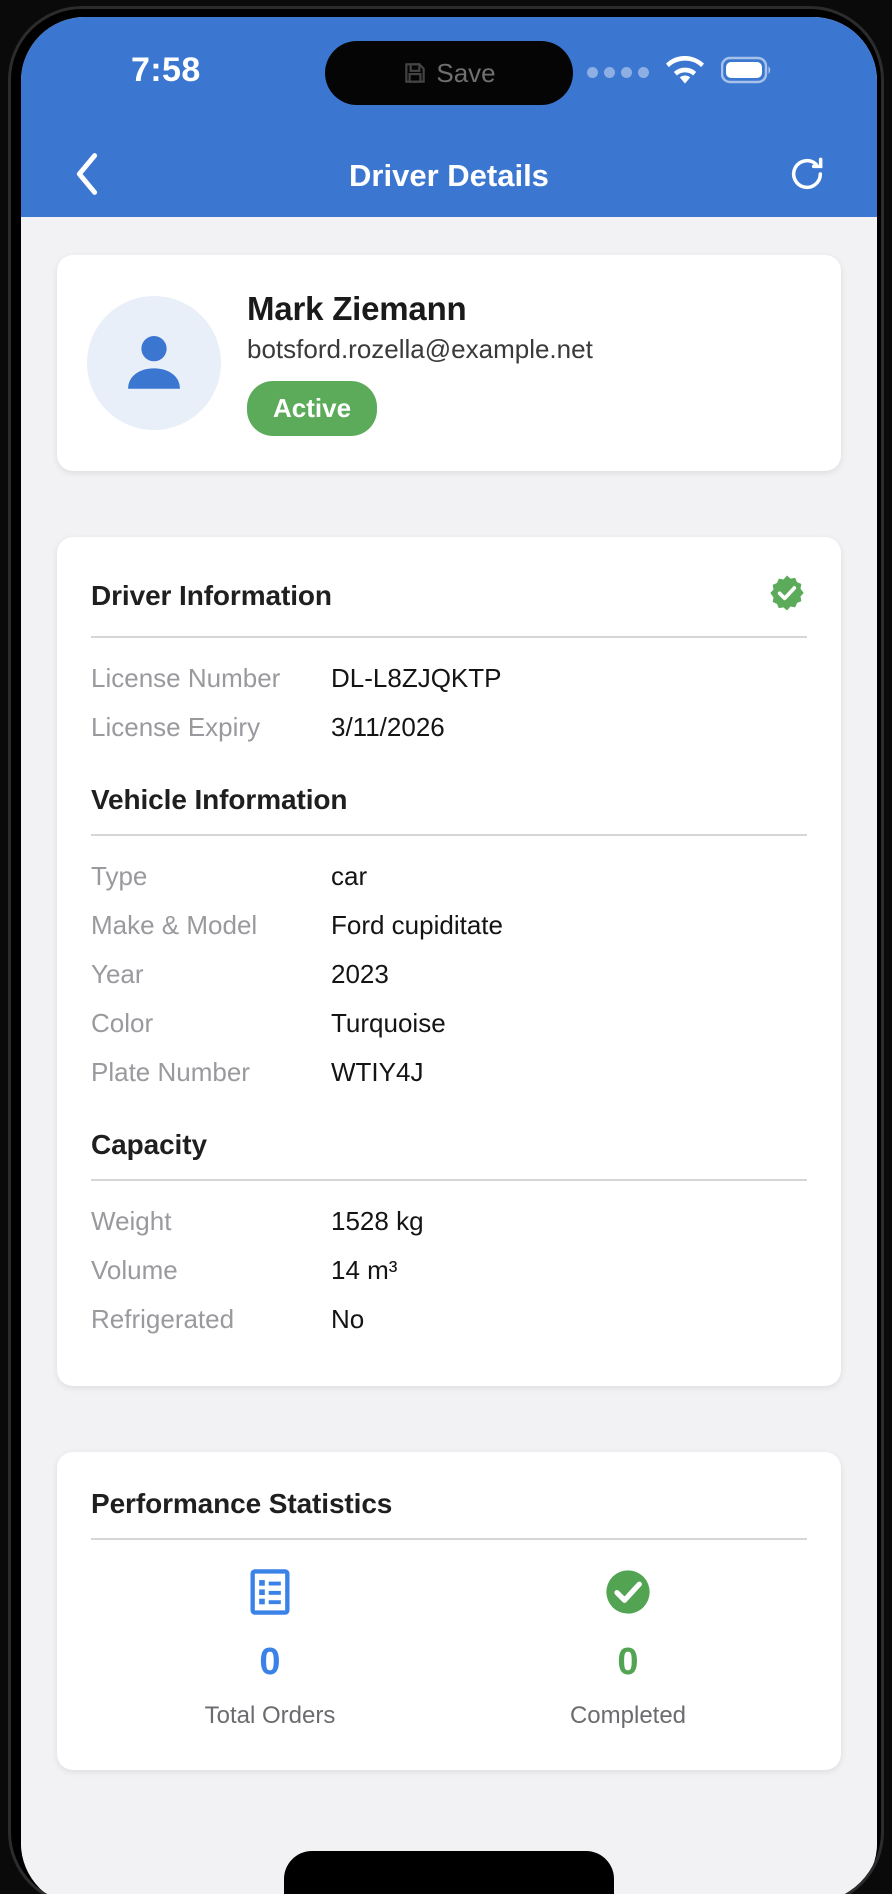 The height and width of the screenshot is (1894, 892). What do you see at coordinates (122, 1023) in the screenshot?
I see `row-key: Color` at bounding box center [122, 1023].